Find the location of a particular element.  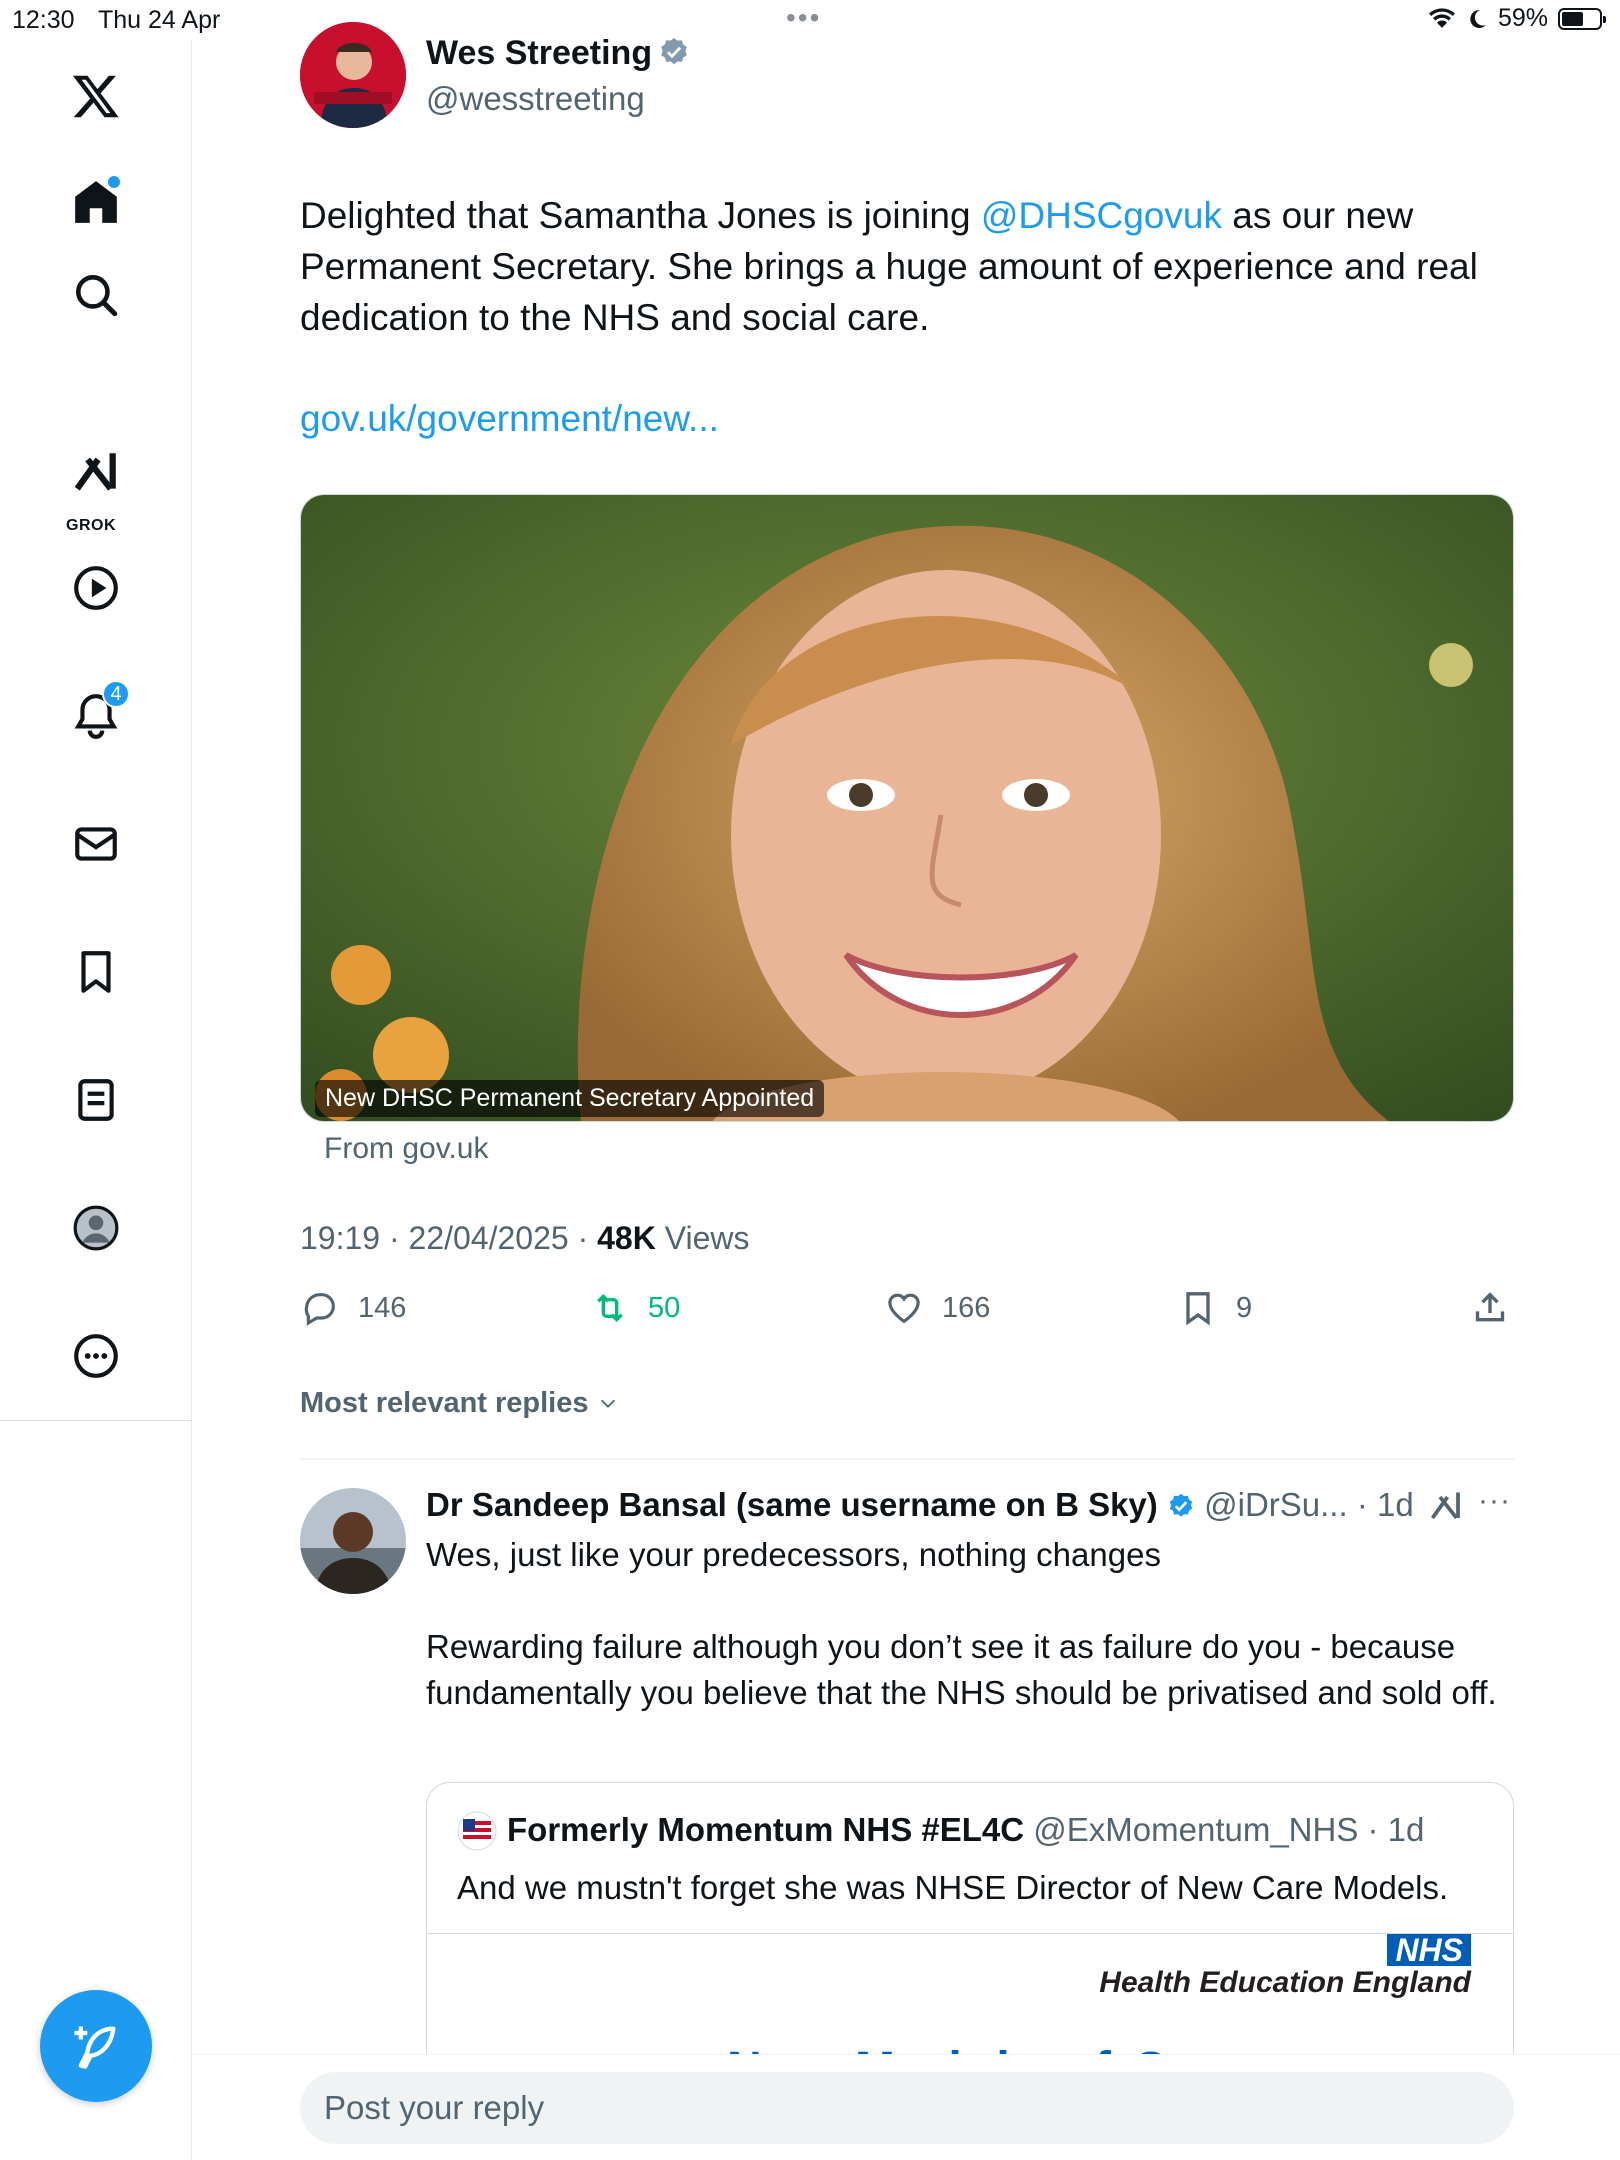

compose-button is located at coordinates (96, 2046).